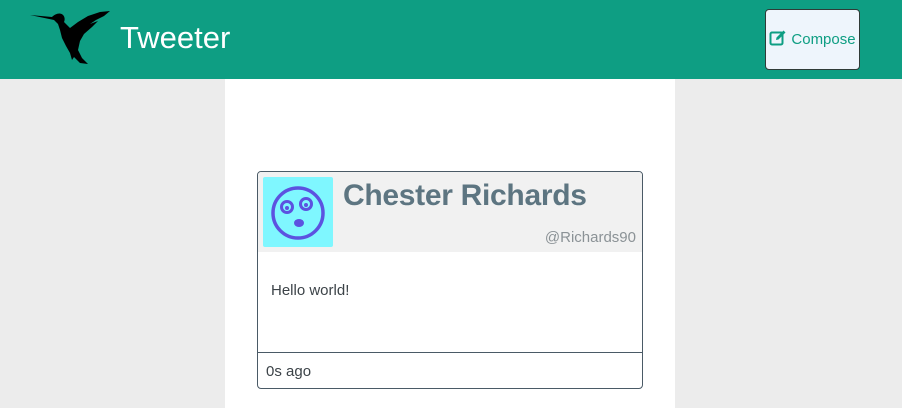  What do you see at coordinates (310, 290) in the screenshot?
I see `tweet-text: Hello world!` at bounding box center [310, 290].